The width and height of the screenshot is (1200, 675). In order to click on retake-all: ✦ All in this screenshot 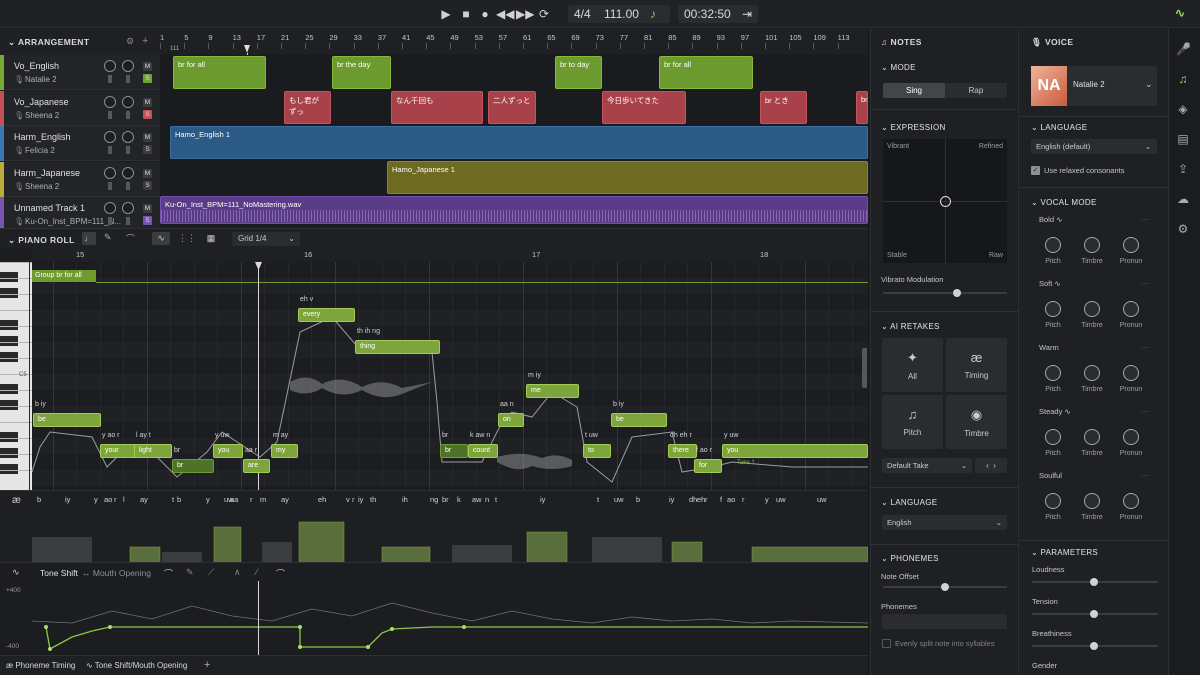, I will do `click(912, 365)`.